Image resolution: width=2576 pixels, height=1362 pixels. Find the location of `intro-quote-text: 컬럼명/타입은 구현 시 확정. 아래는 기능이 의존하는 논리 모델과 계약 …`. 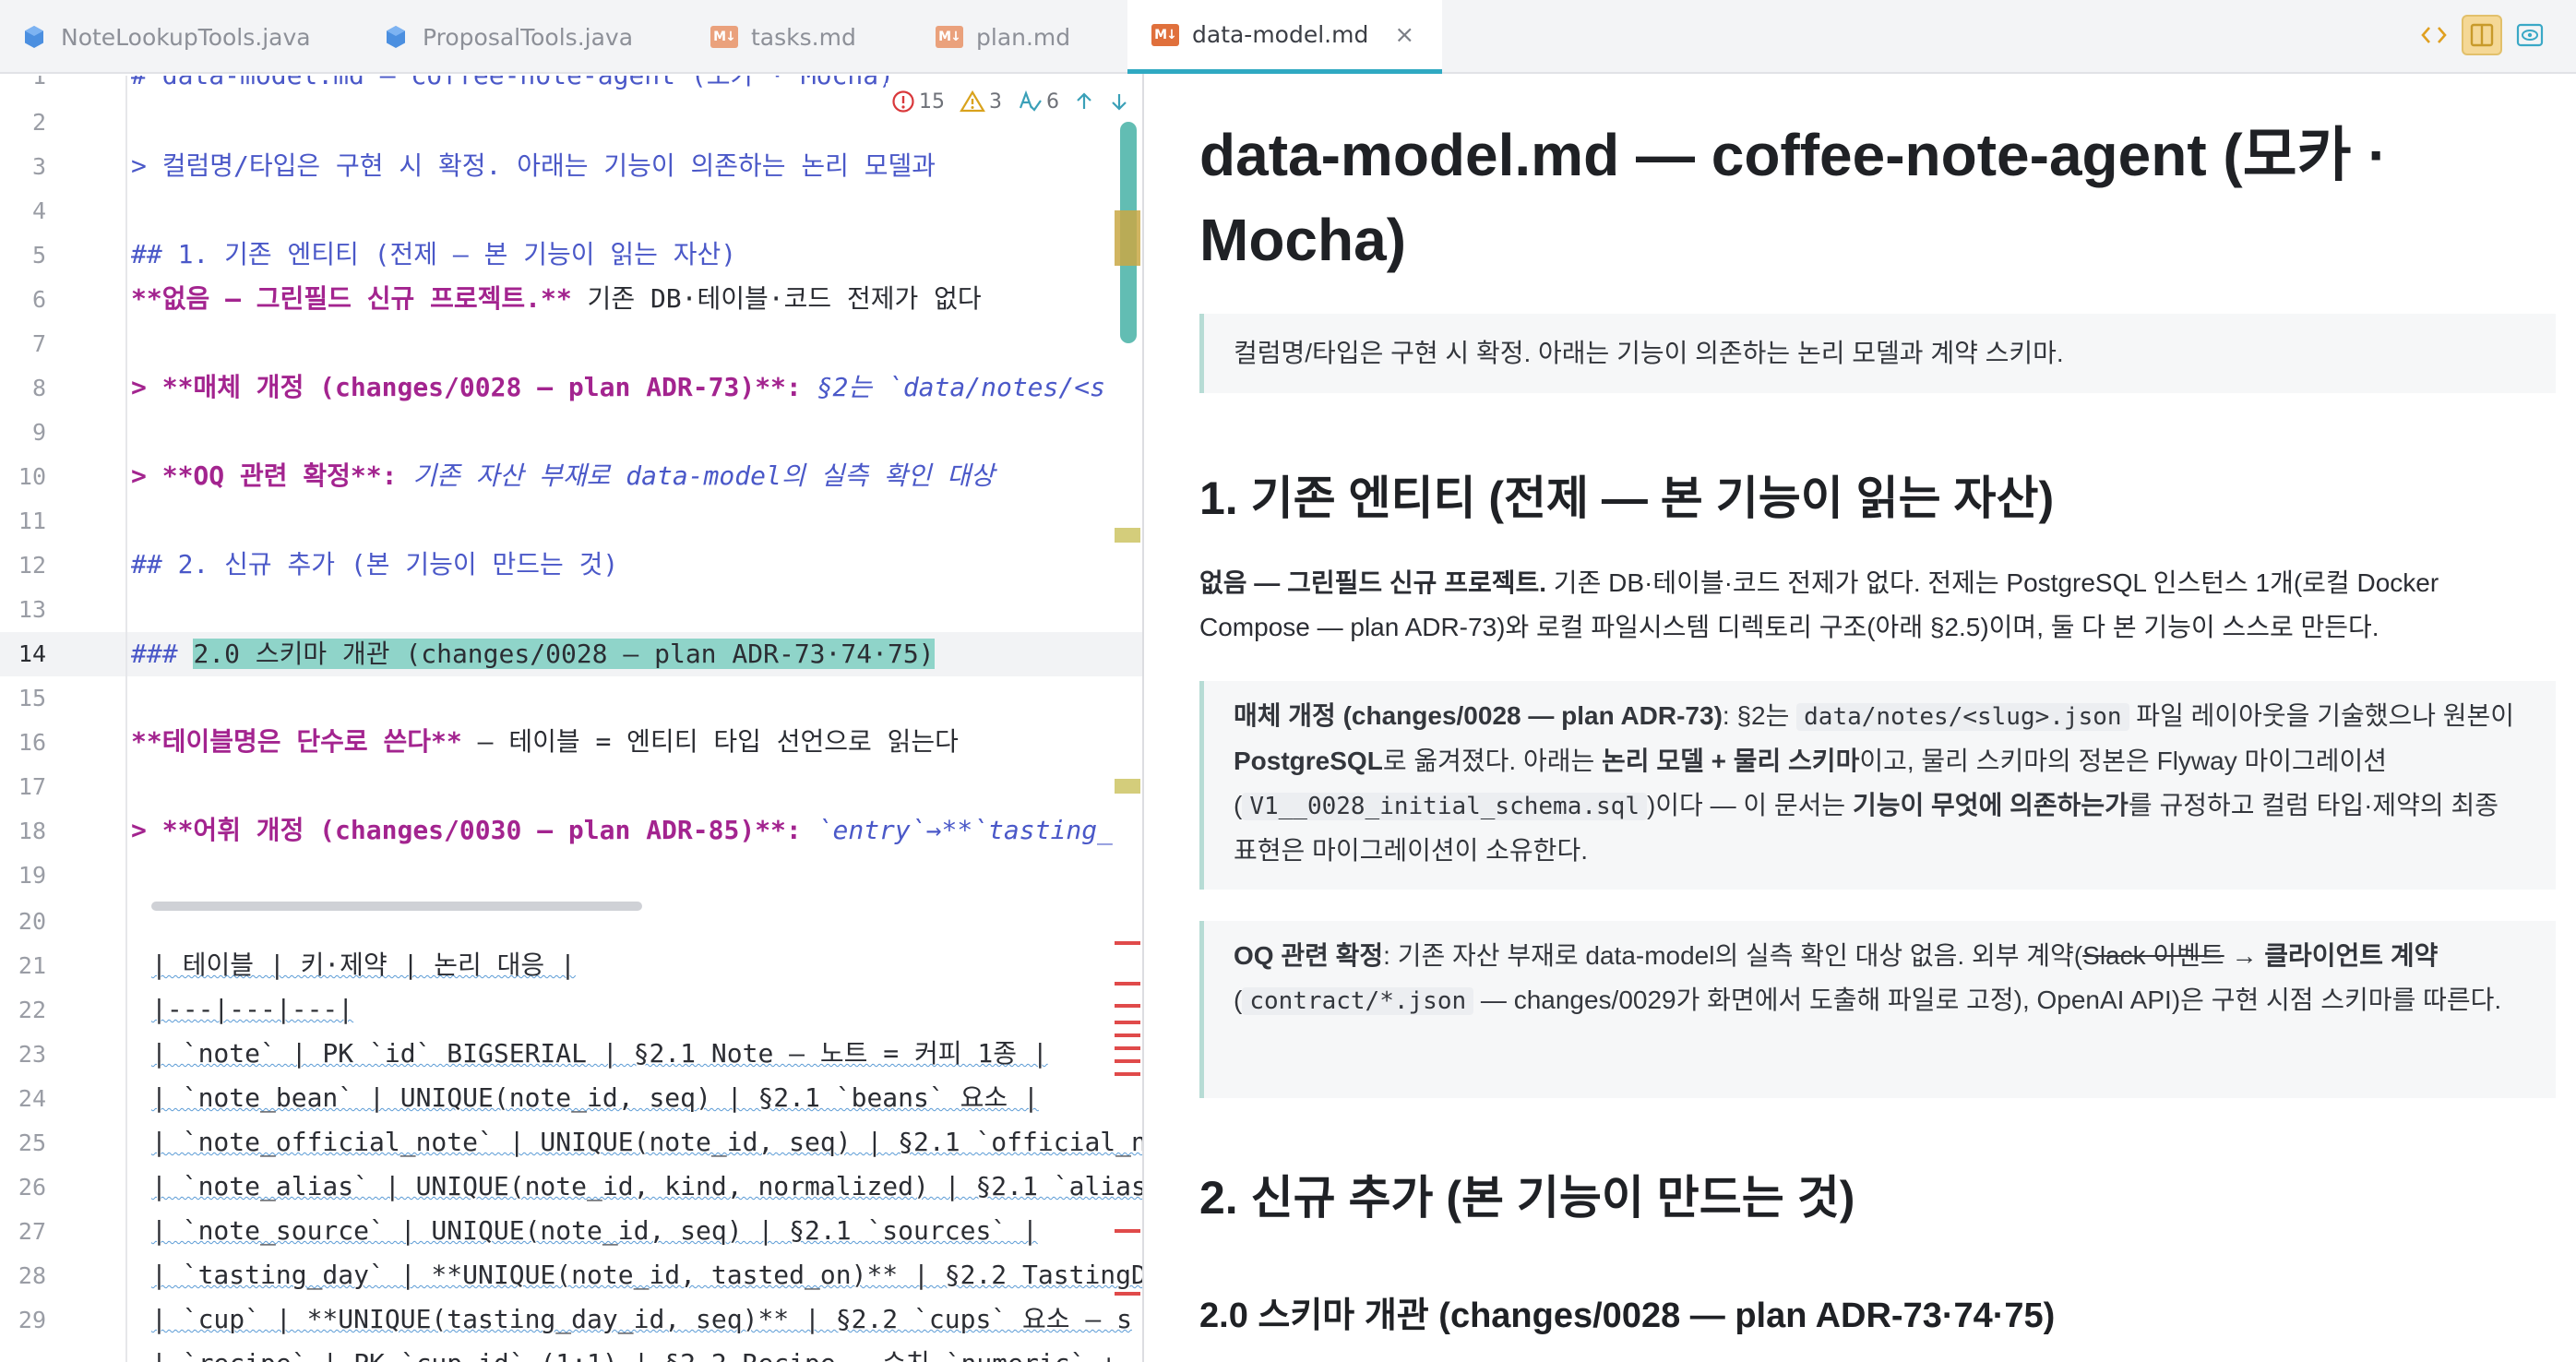

intro-quote-text: 컬럼명/타입은 구현 시 확정. 아래는 기능이 의존하는 논리 모델과 계약 … is located at coordinates (1649, 353).